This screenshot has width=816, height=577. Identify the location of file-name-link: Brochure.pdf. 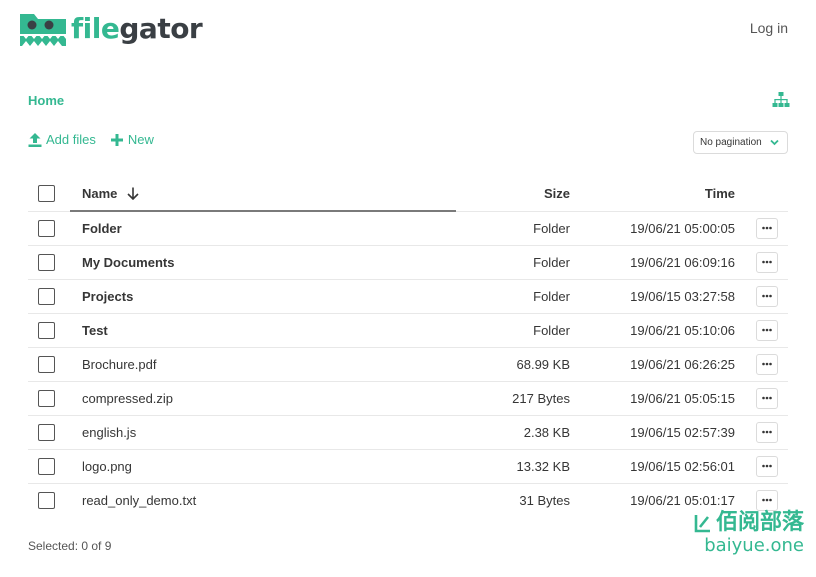
(119, 364).